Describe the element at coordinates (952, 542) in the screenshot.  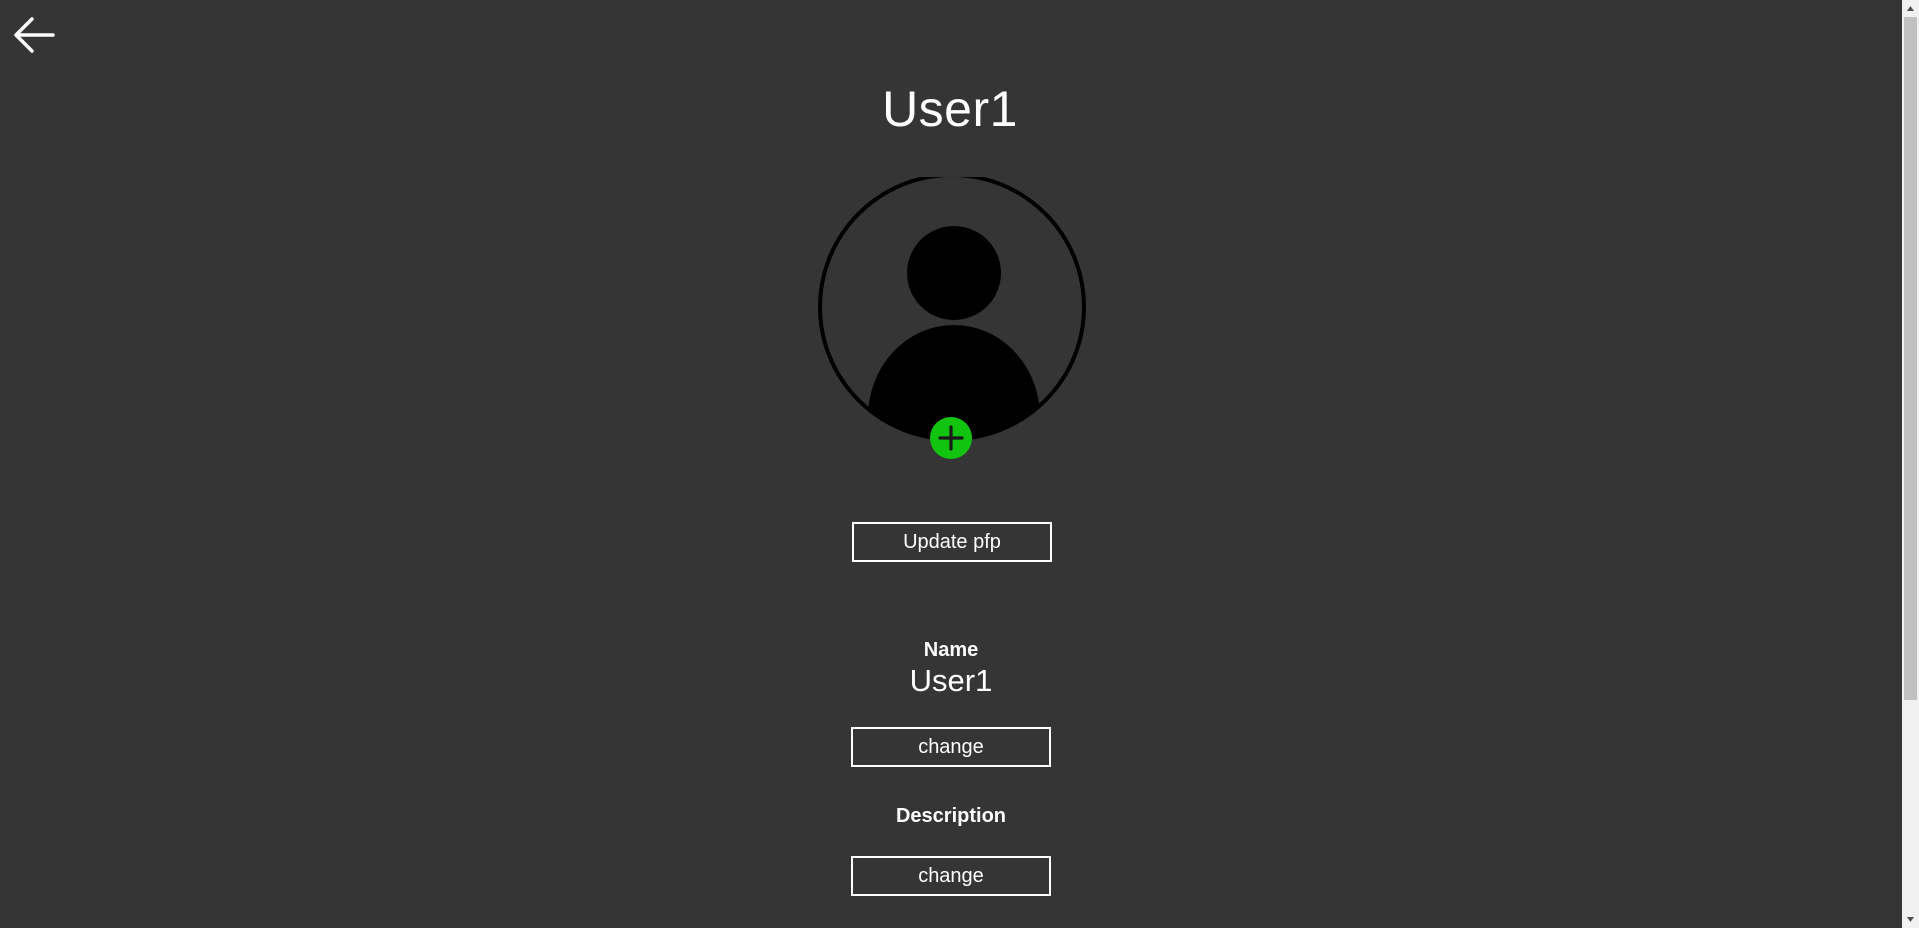
I see `update-pfp-button: Update pfp` at that location.